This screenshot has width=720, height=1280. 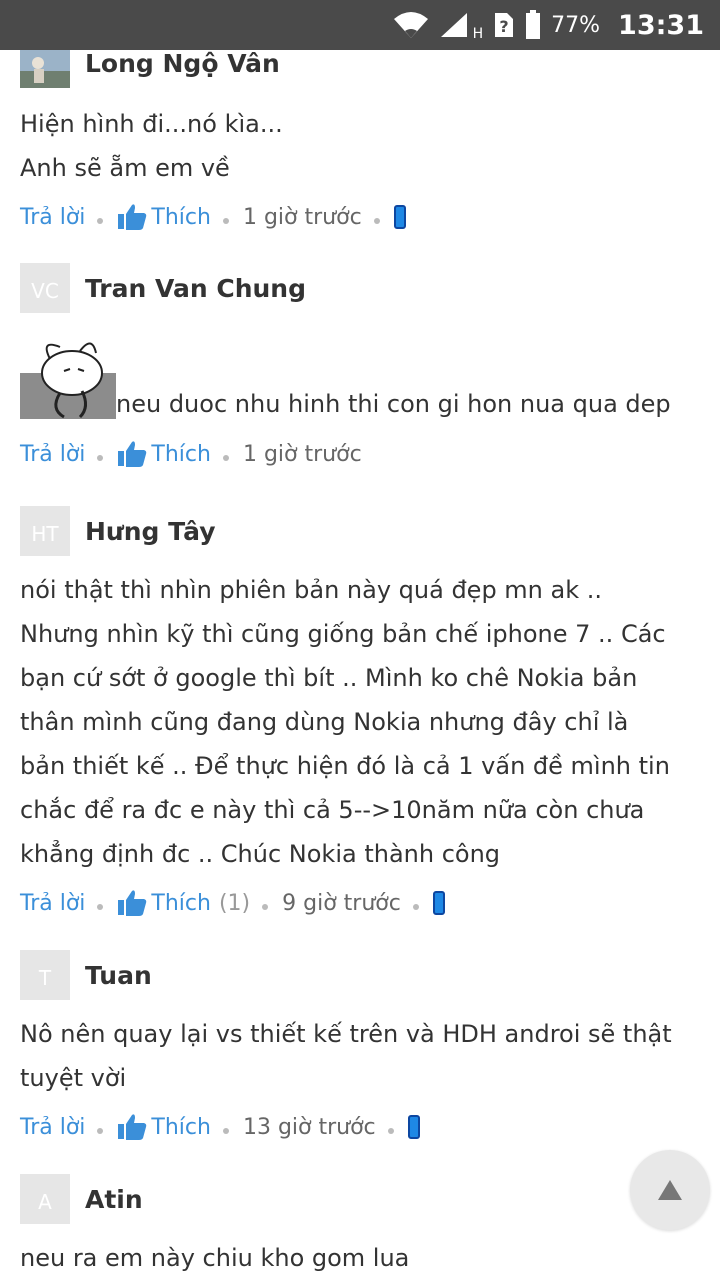 What do you see at coordinates (533, 25) in the screenshot?
I see `battery-icon` at bounding box center [533, 25].